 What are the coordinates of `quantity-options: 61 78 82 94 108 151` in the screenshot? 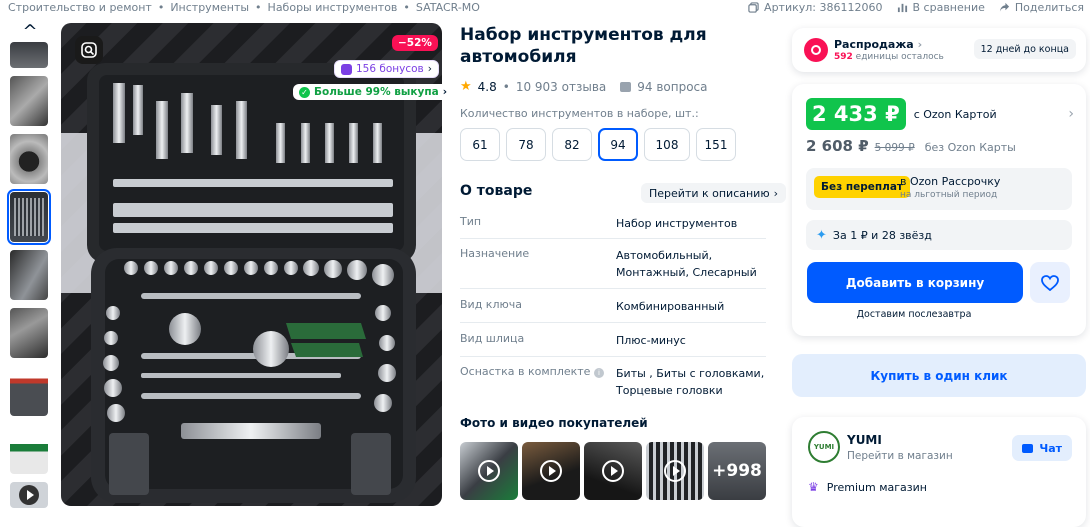 It's located at (598, 144).